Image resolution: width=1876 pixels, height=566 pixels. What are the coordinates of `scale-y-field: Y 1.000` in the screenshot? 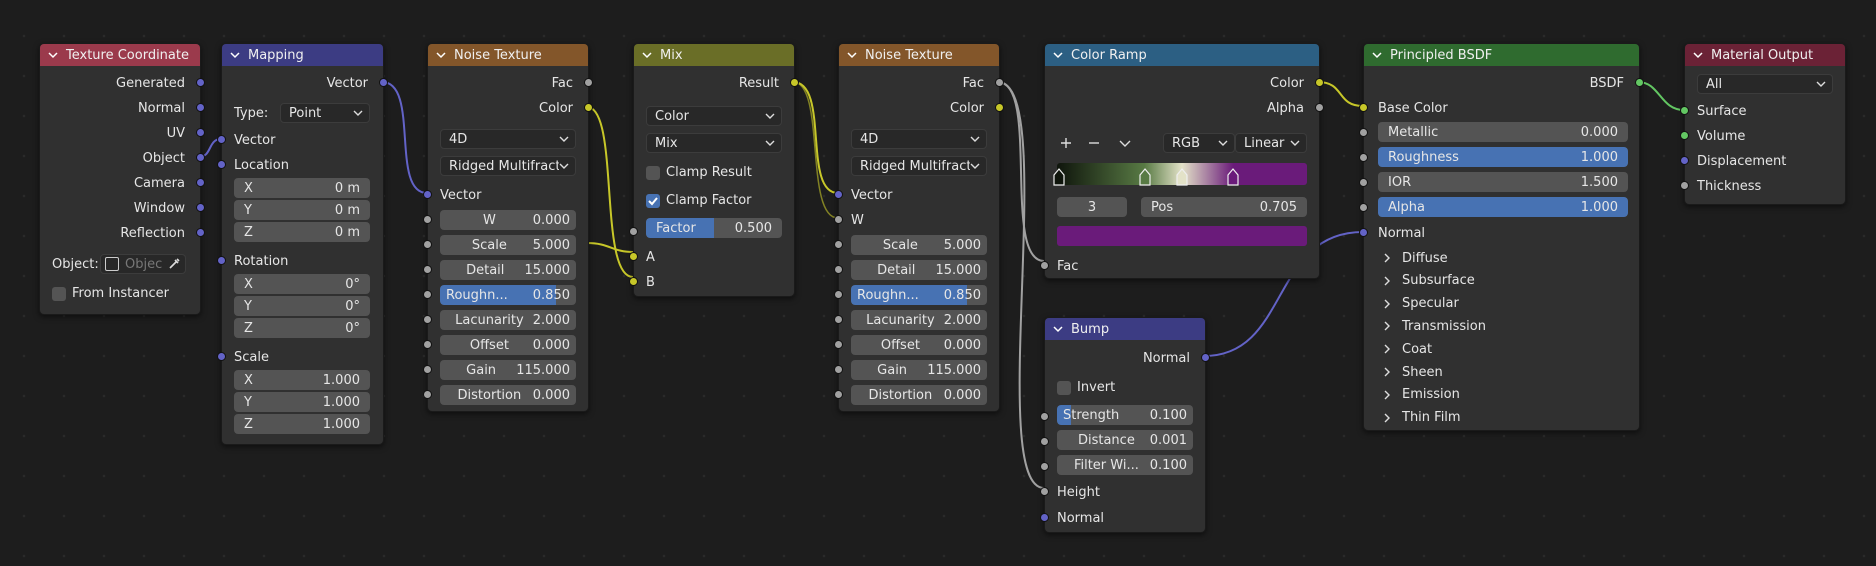 It's located at (302, 402).